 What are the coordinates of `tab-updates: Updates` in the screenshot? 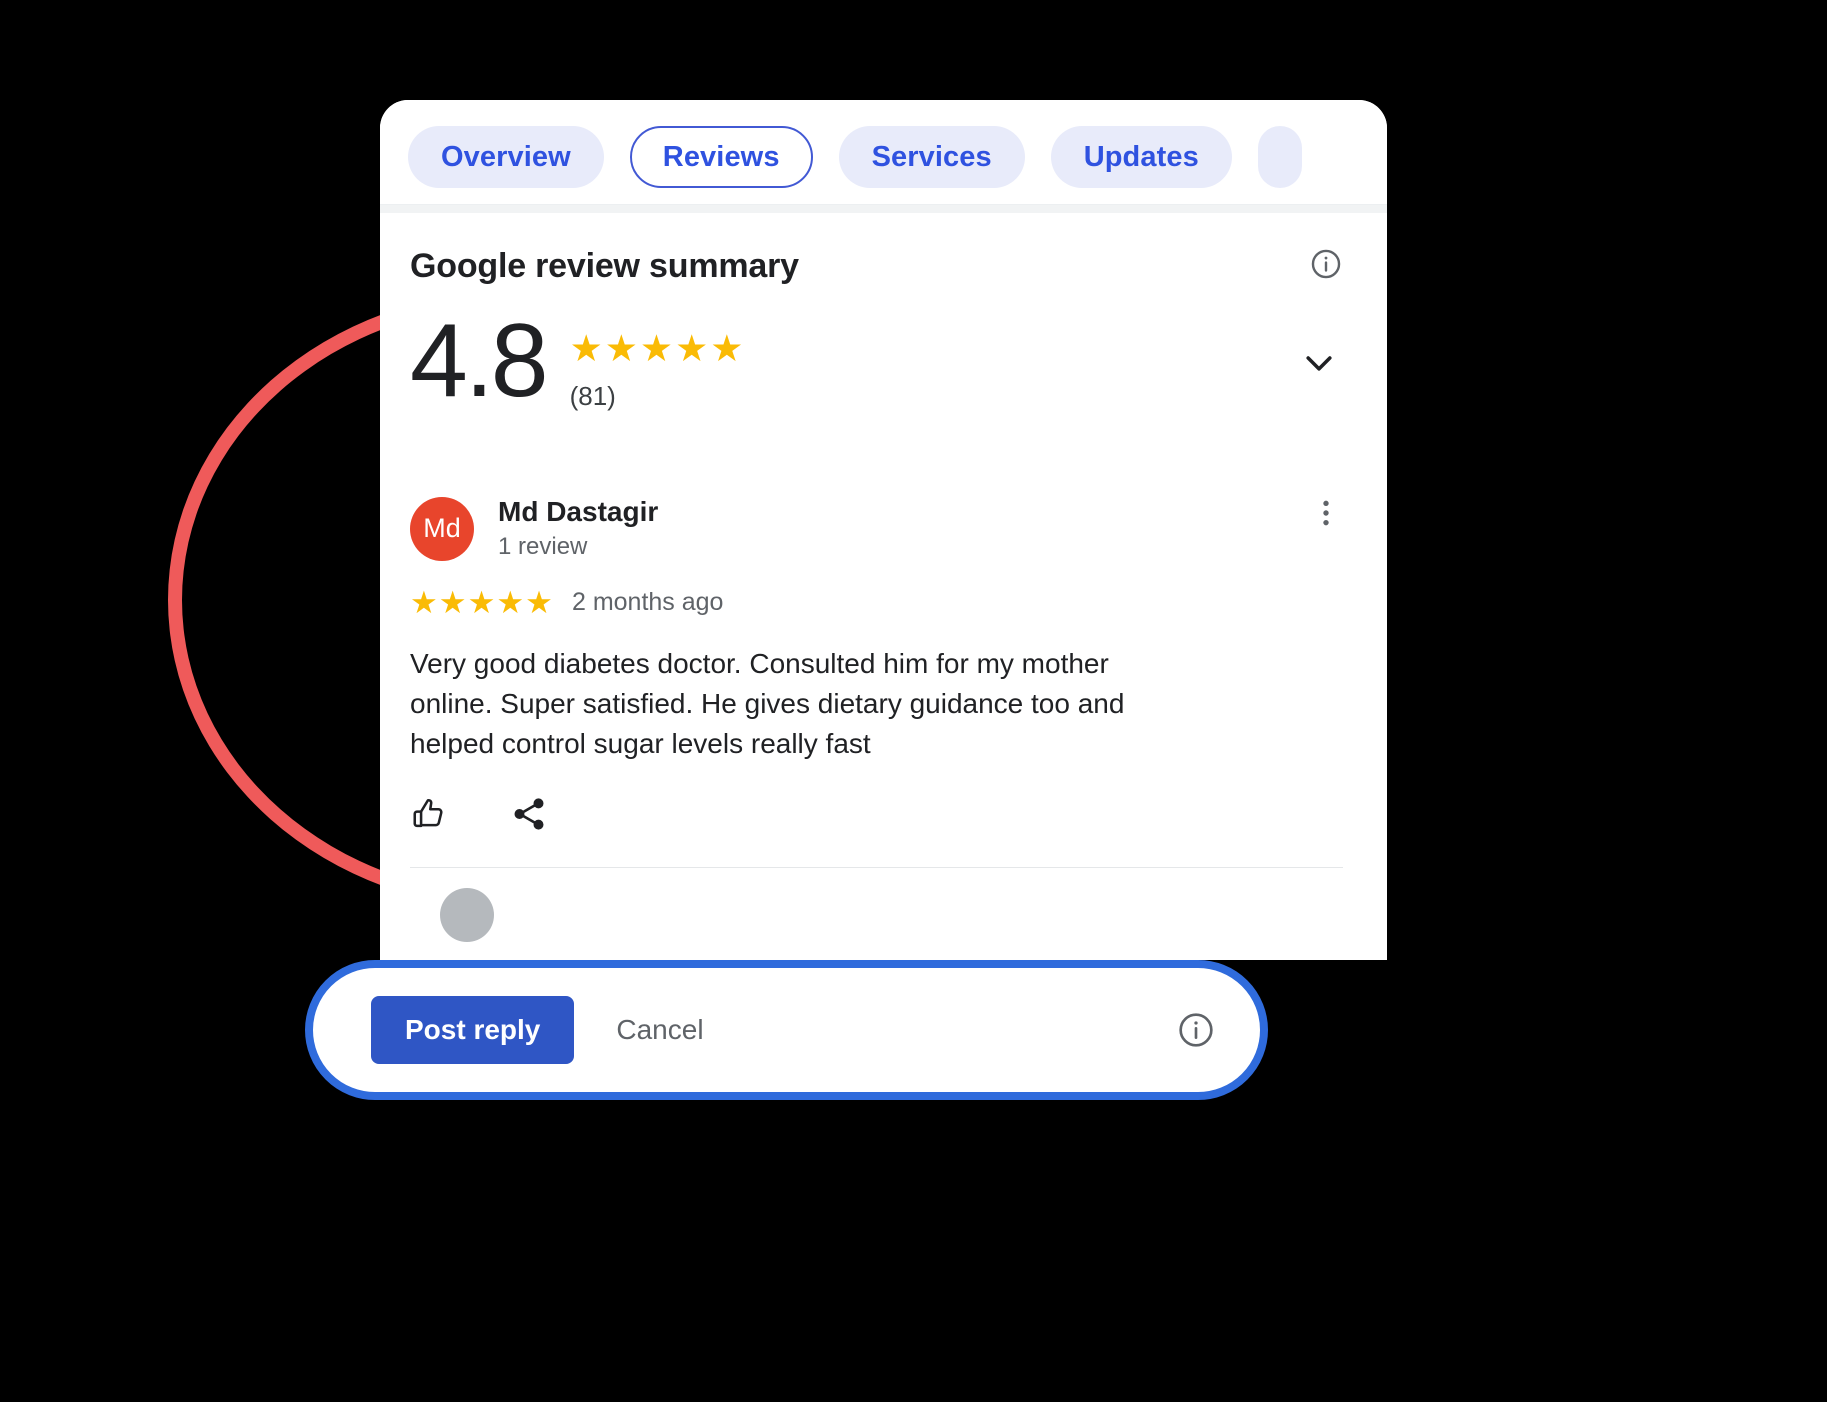 It's located at (1141, 157).